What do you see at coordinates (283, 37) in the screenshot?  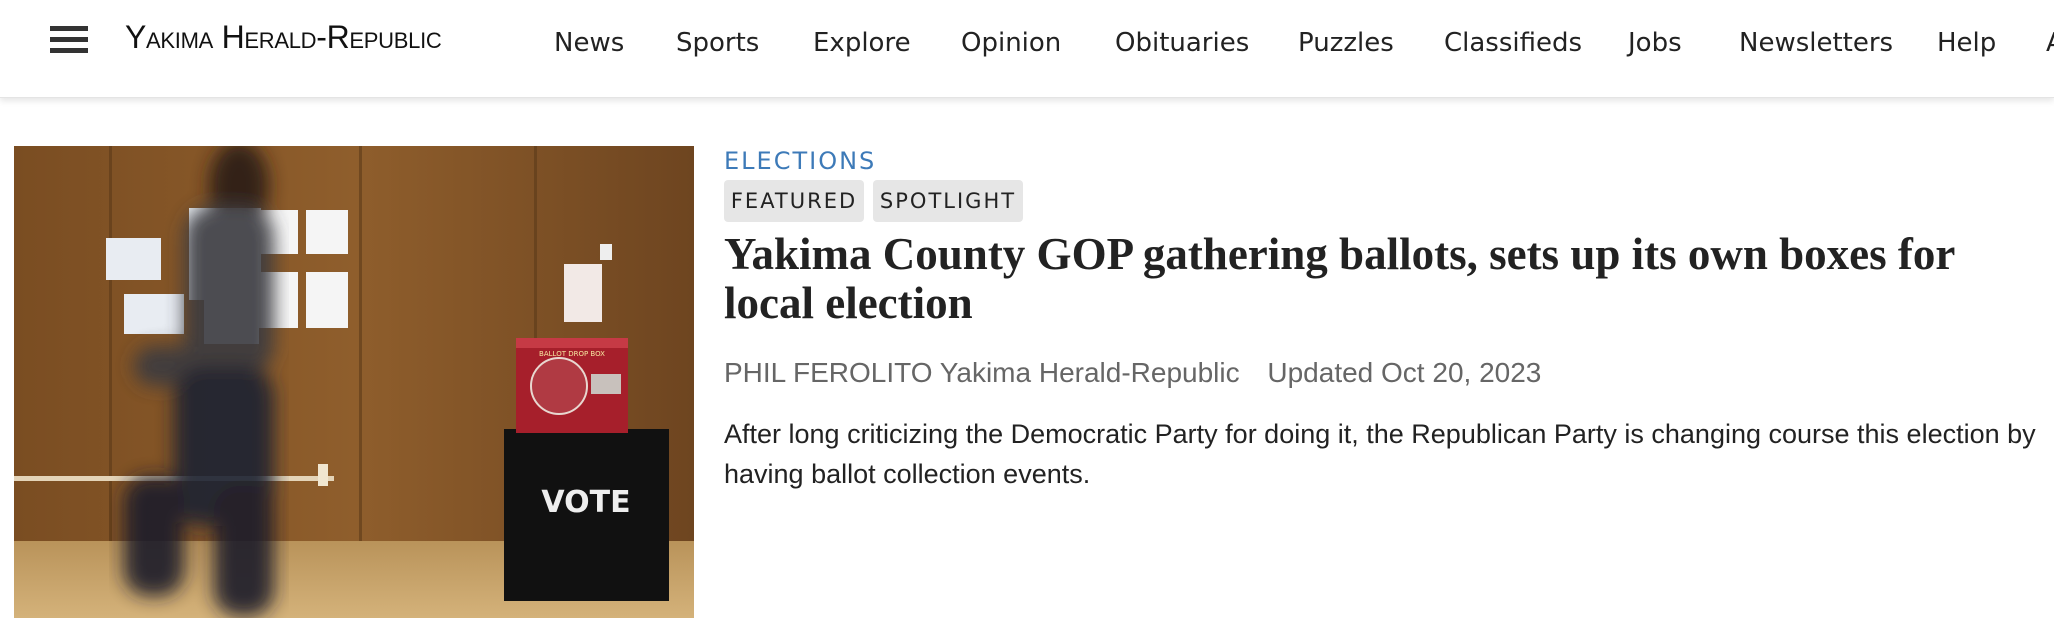 I see `site-logo: Yakima Herald-Republic` at bounding box center [283, 37].